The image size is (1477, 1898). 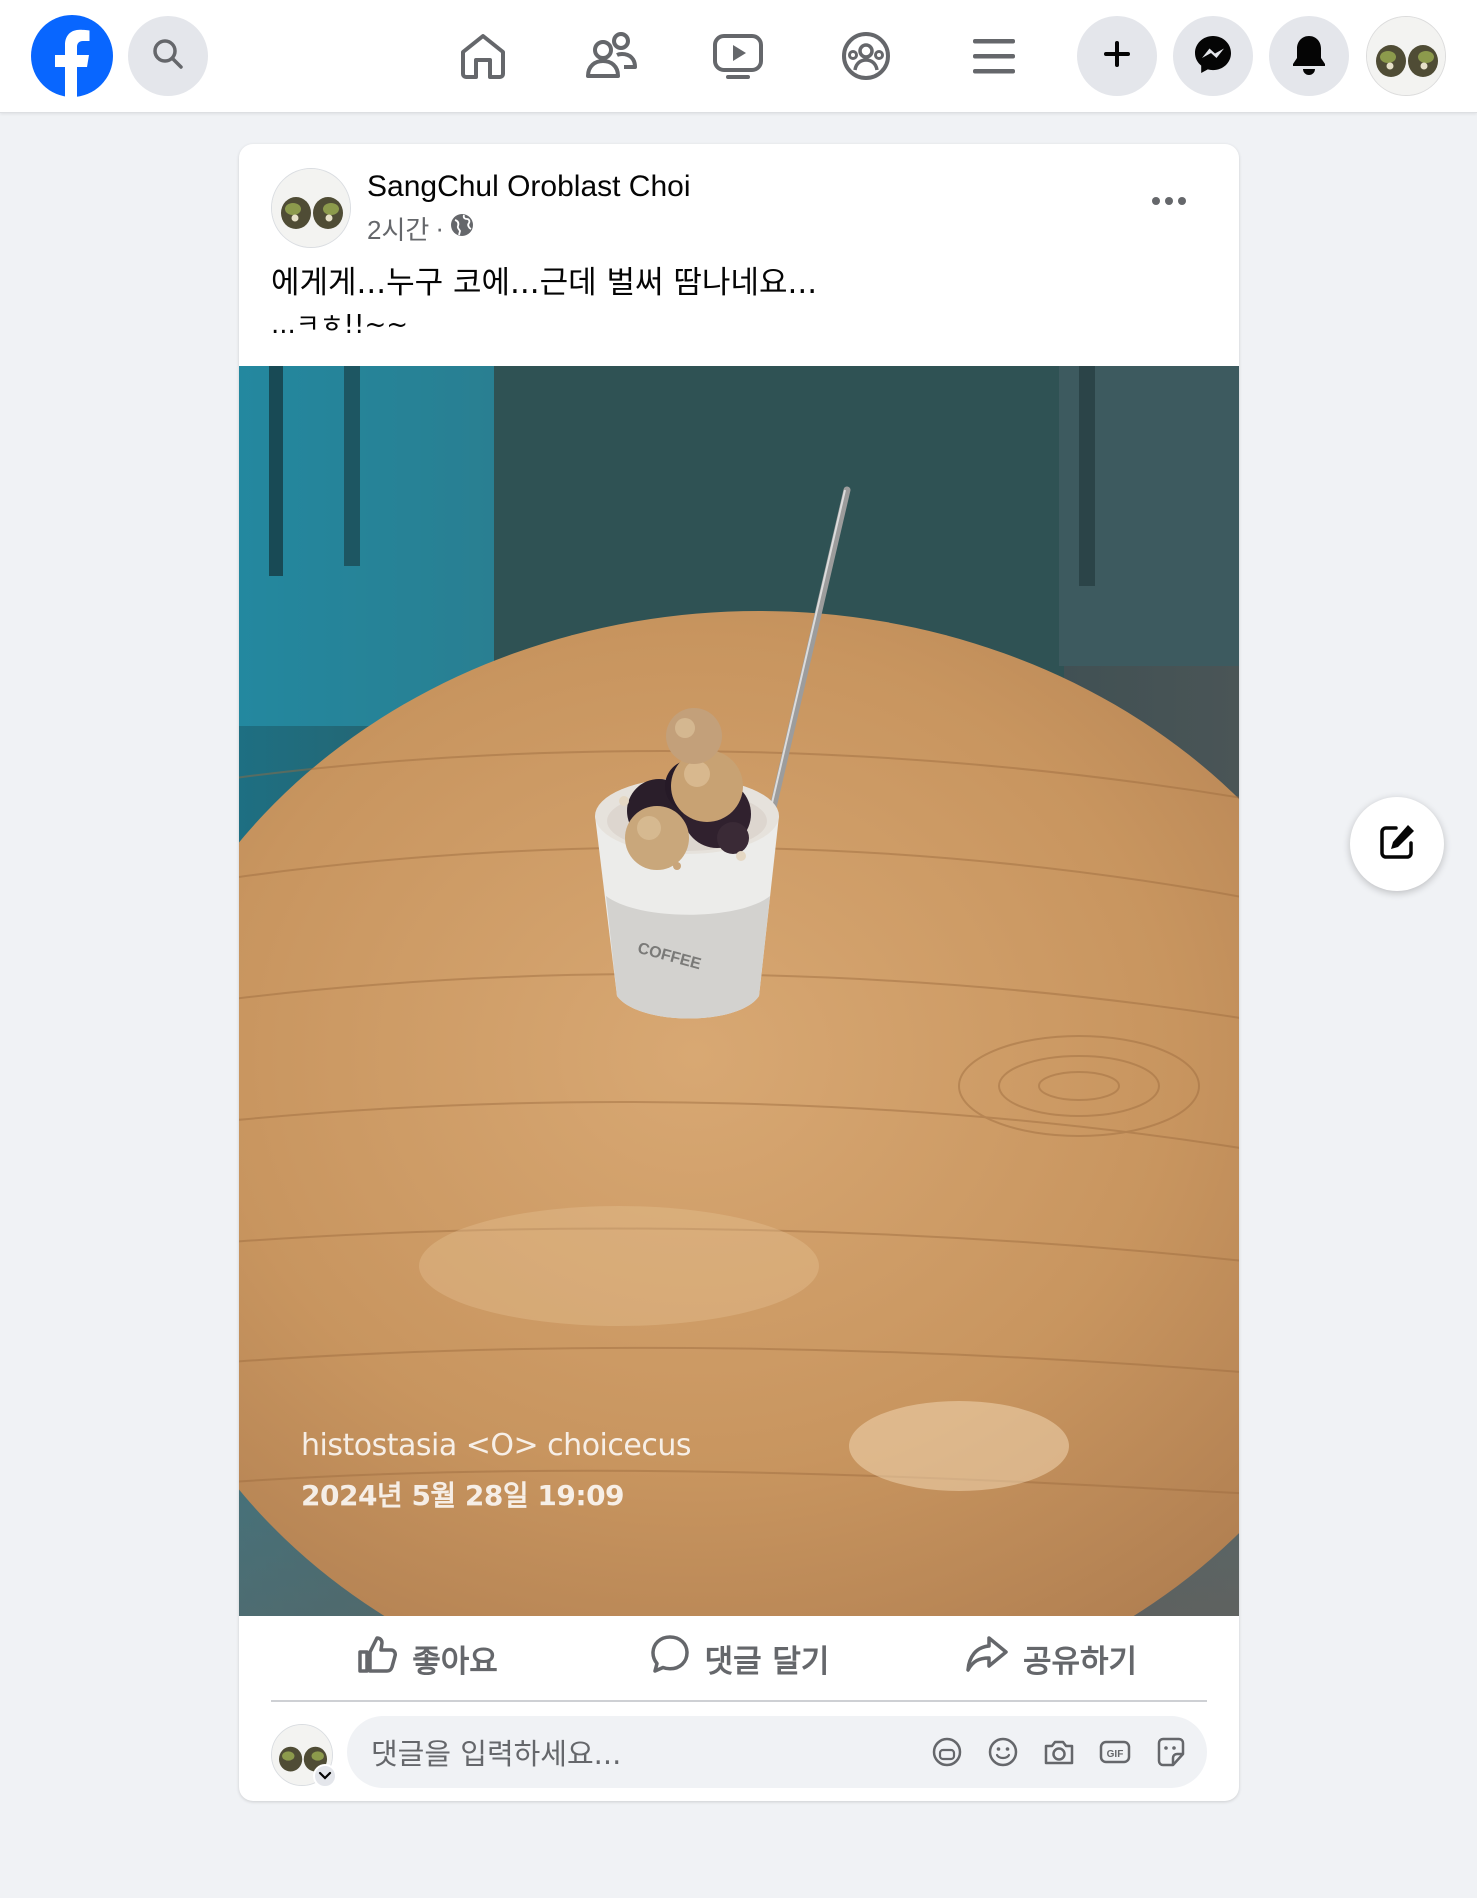 I want to click on svg-text: GIF, so click(x=1115, y=1754).